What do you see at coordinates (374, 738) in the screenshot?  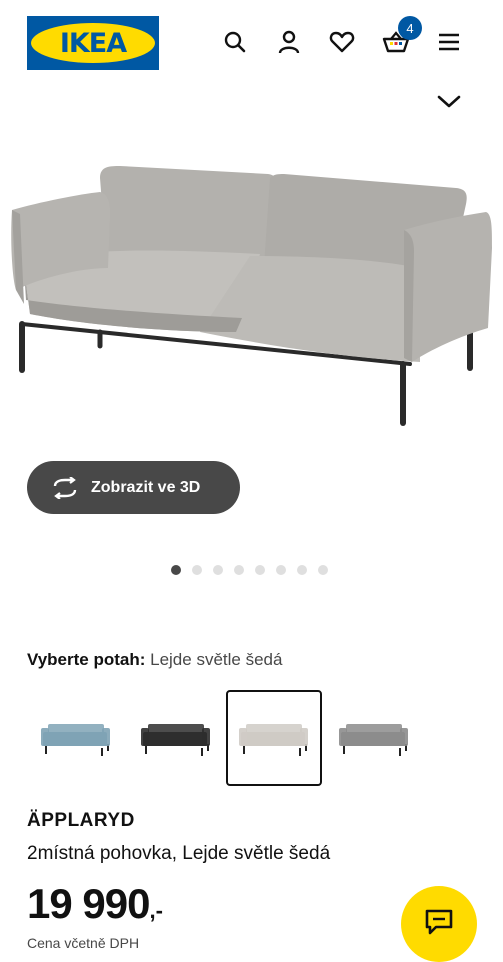 I see `cover-swatch-grey` at bounding box center [374, 738].